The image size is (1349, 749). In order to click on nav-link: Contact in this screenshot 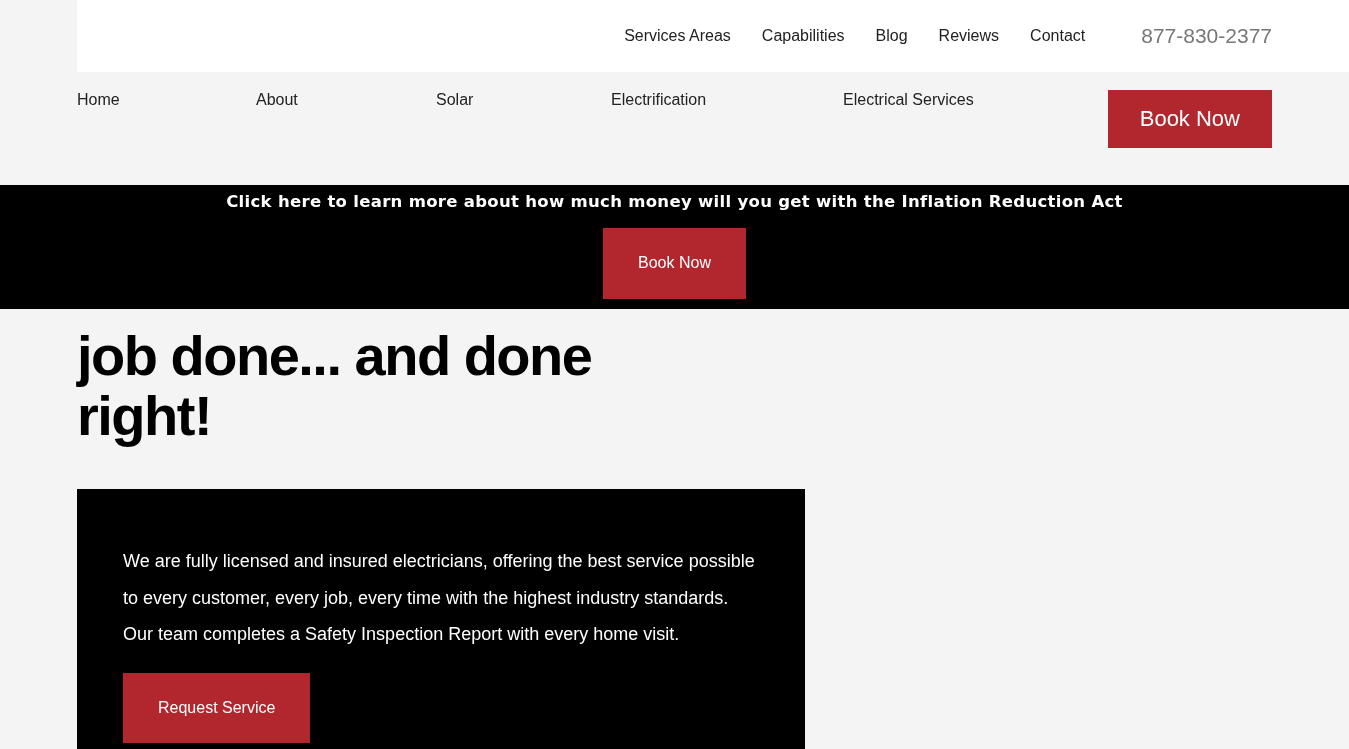, I will do `click(1058, 36)`.